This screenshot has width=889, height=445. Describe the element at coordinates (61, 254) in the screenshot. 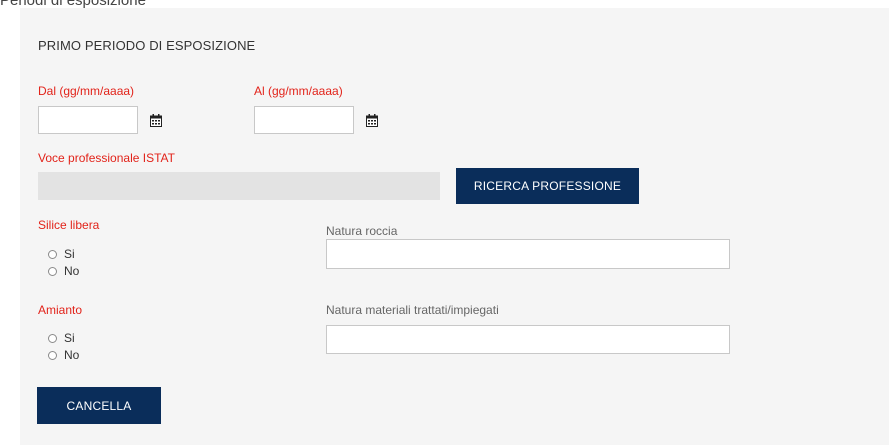

I see `silice-si-radio: Si` at that location.